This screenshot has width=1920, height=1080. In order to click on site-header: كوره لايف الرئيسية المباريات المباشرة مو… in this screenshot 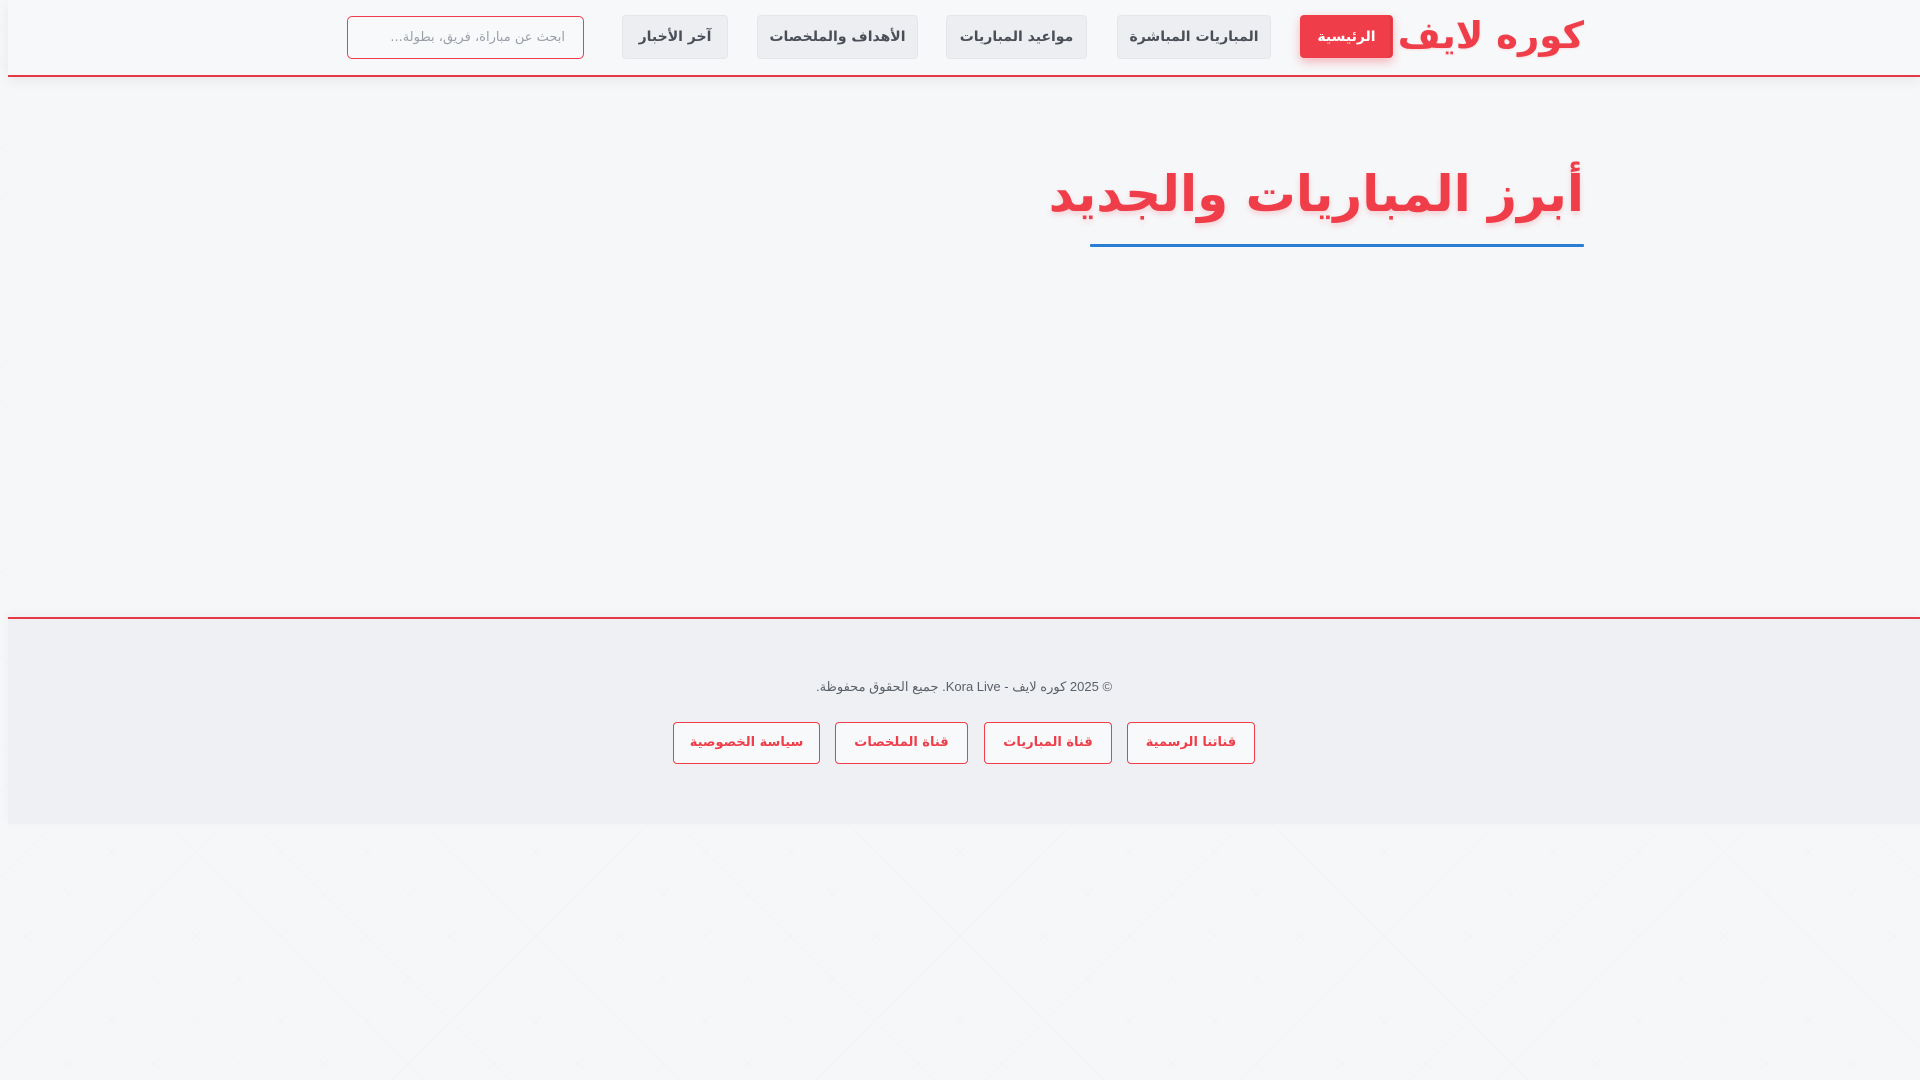, I will do `click(964, 38)`.